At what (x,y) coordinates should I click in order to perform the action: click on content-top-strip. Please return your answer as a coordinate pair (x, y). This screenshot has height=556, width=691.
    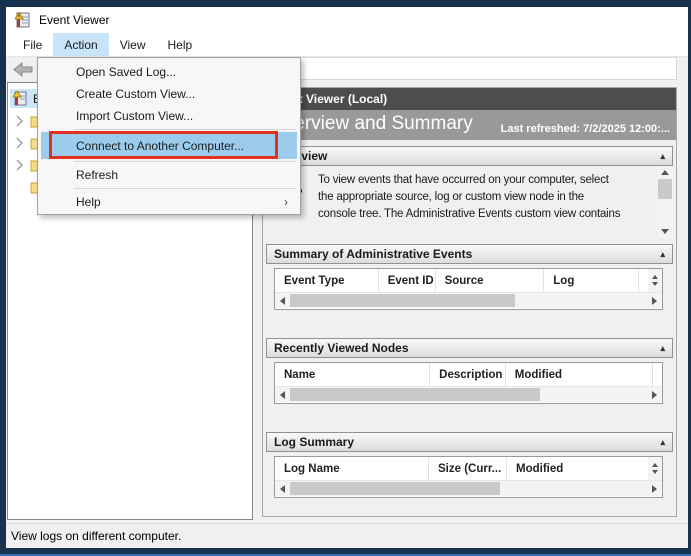
    Looking at the image, I should click on (469, 68).